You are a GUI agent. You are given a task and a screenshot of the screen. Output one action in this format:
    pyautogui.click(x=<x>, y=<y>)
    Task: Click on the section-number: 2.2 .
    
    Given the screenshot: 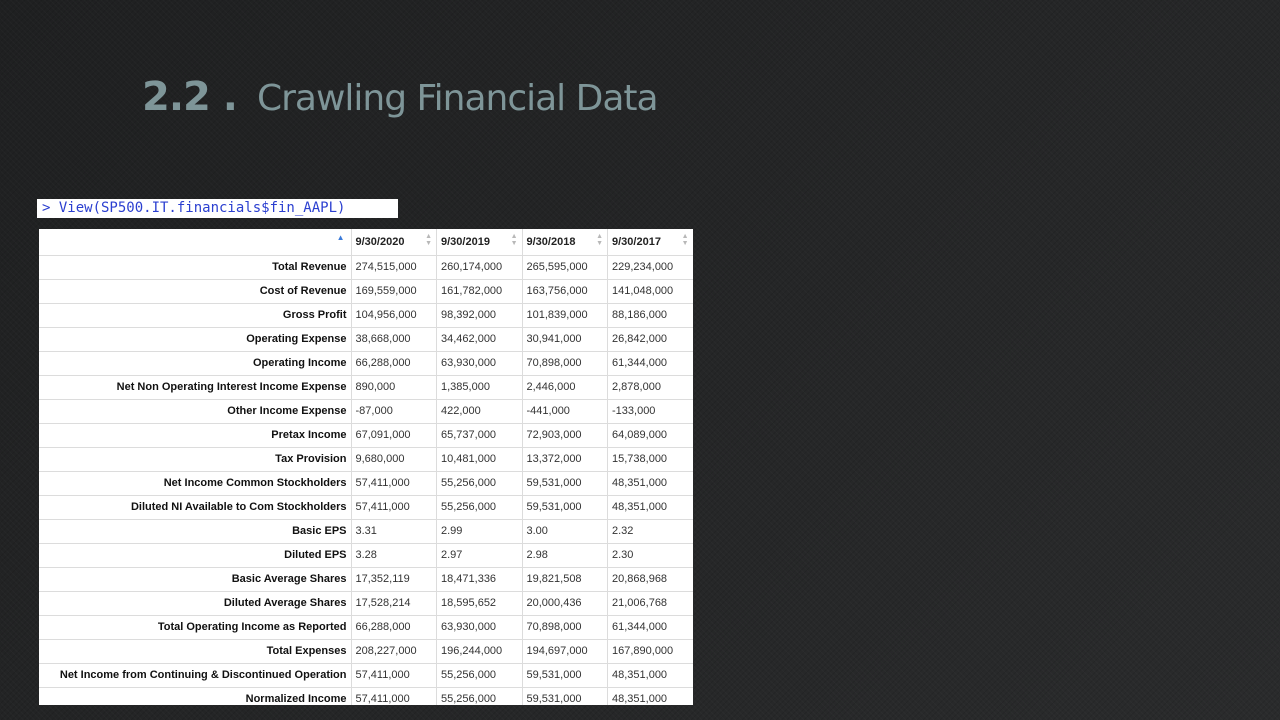 What is the action you would take?
    pyautogui.click(x=190, y=97)
    